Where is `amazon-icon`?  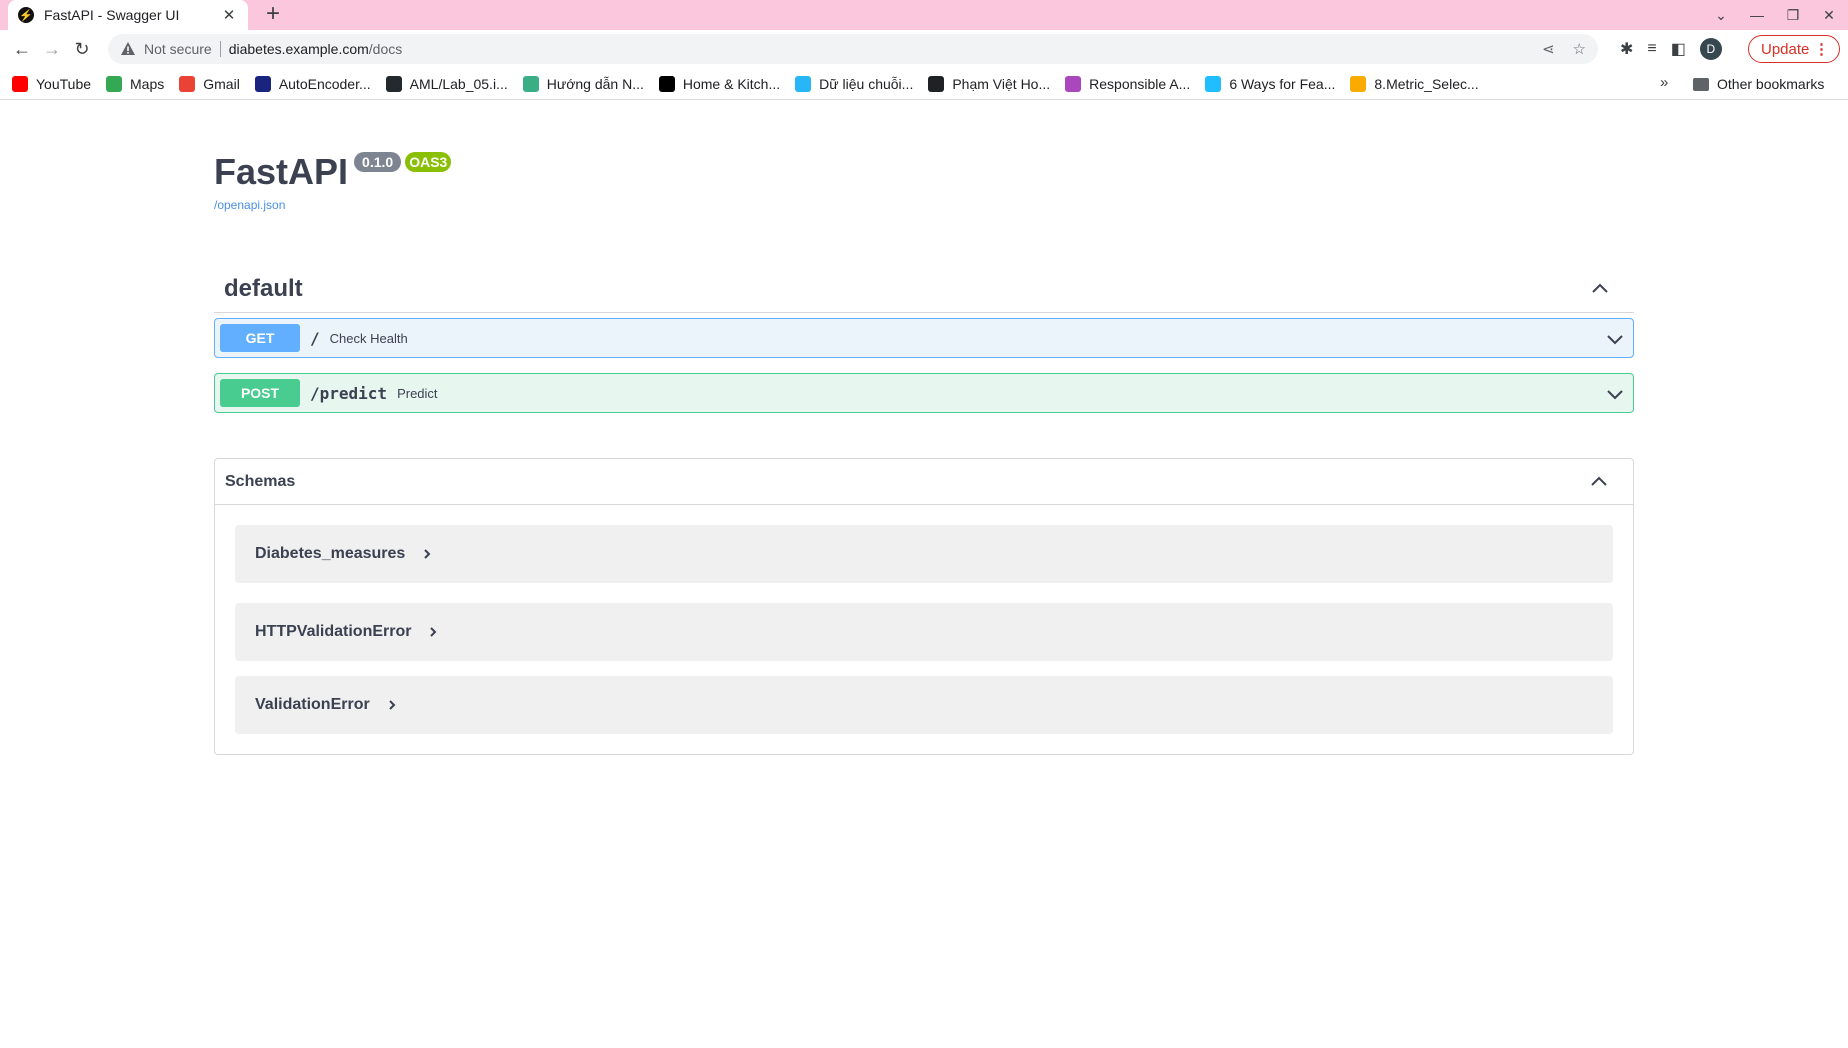 amazon-icon is located at coordinates (666, 83).